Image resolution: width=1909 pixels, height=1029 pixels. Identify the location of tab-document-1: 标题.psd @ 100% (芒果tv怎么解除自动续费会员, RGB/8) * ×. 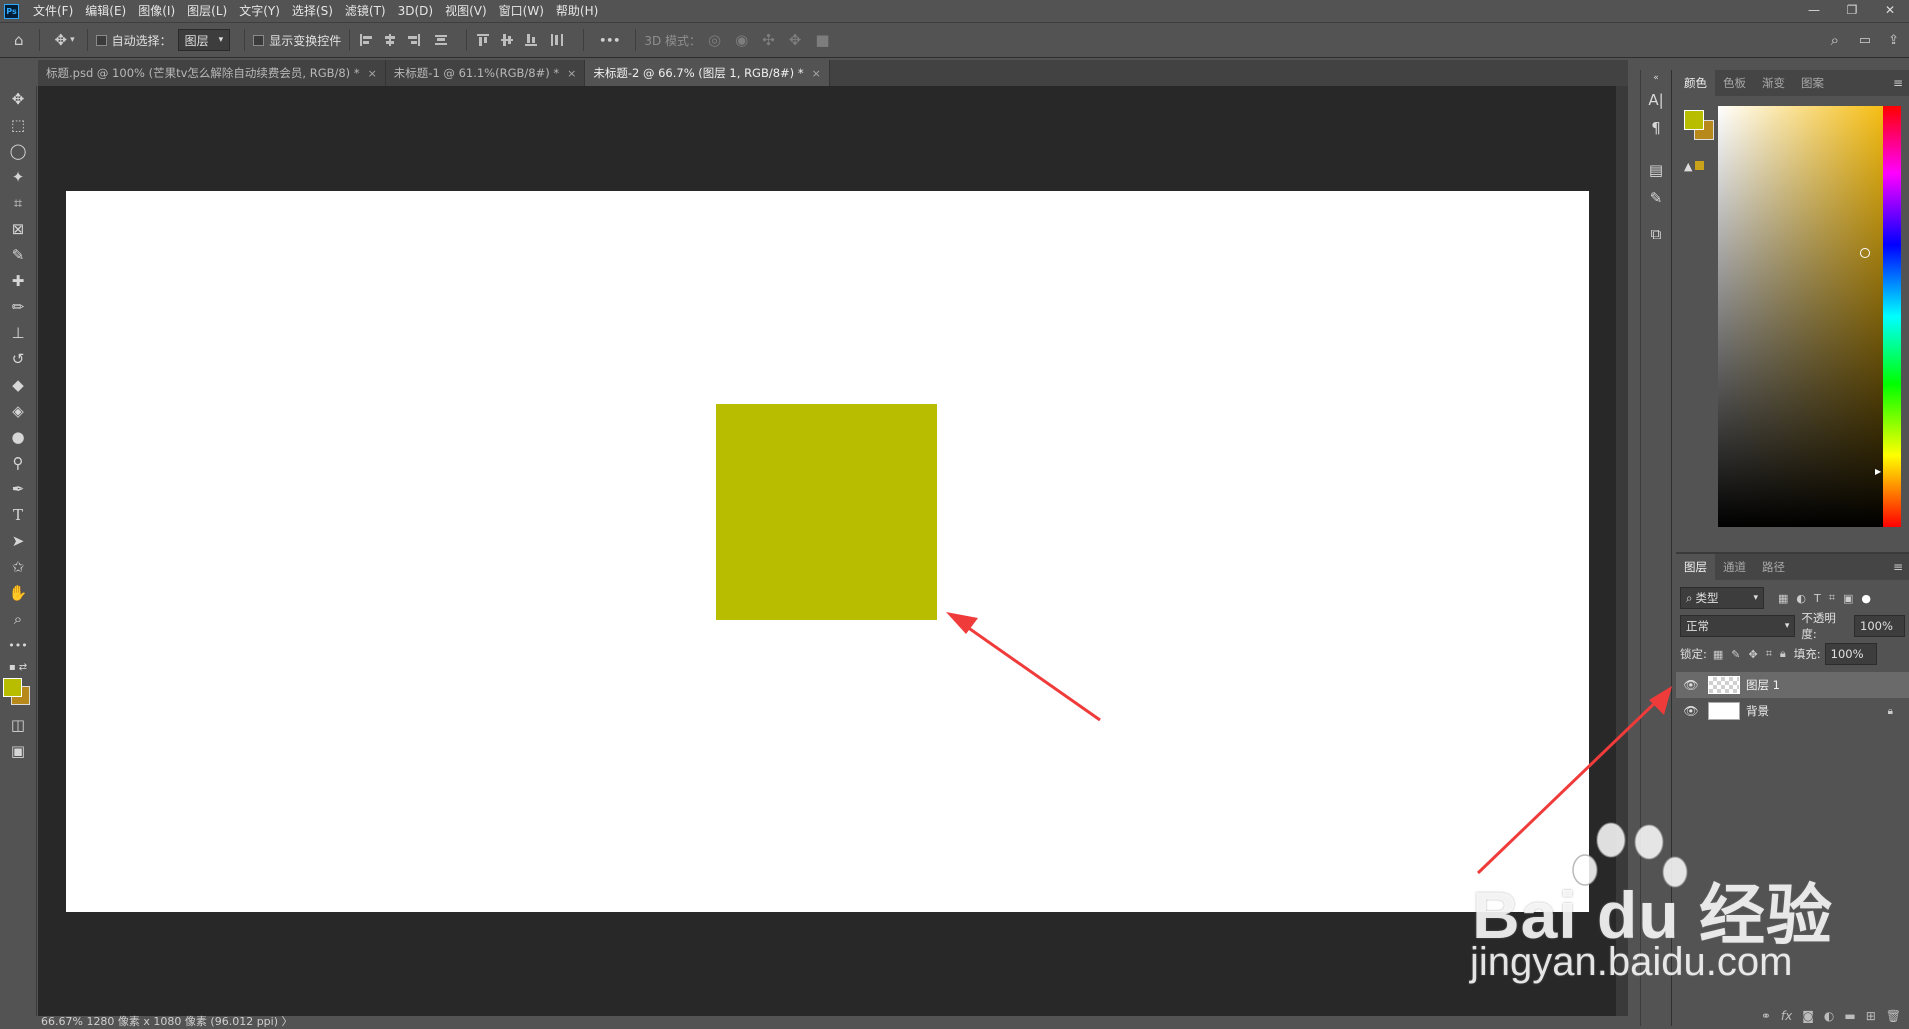
(212, 73).